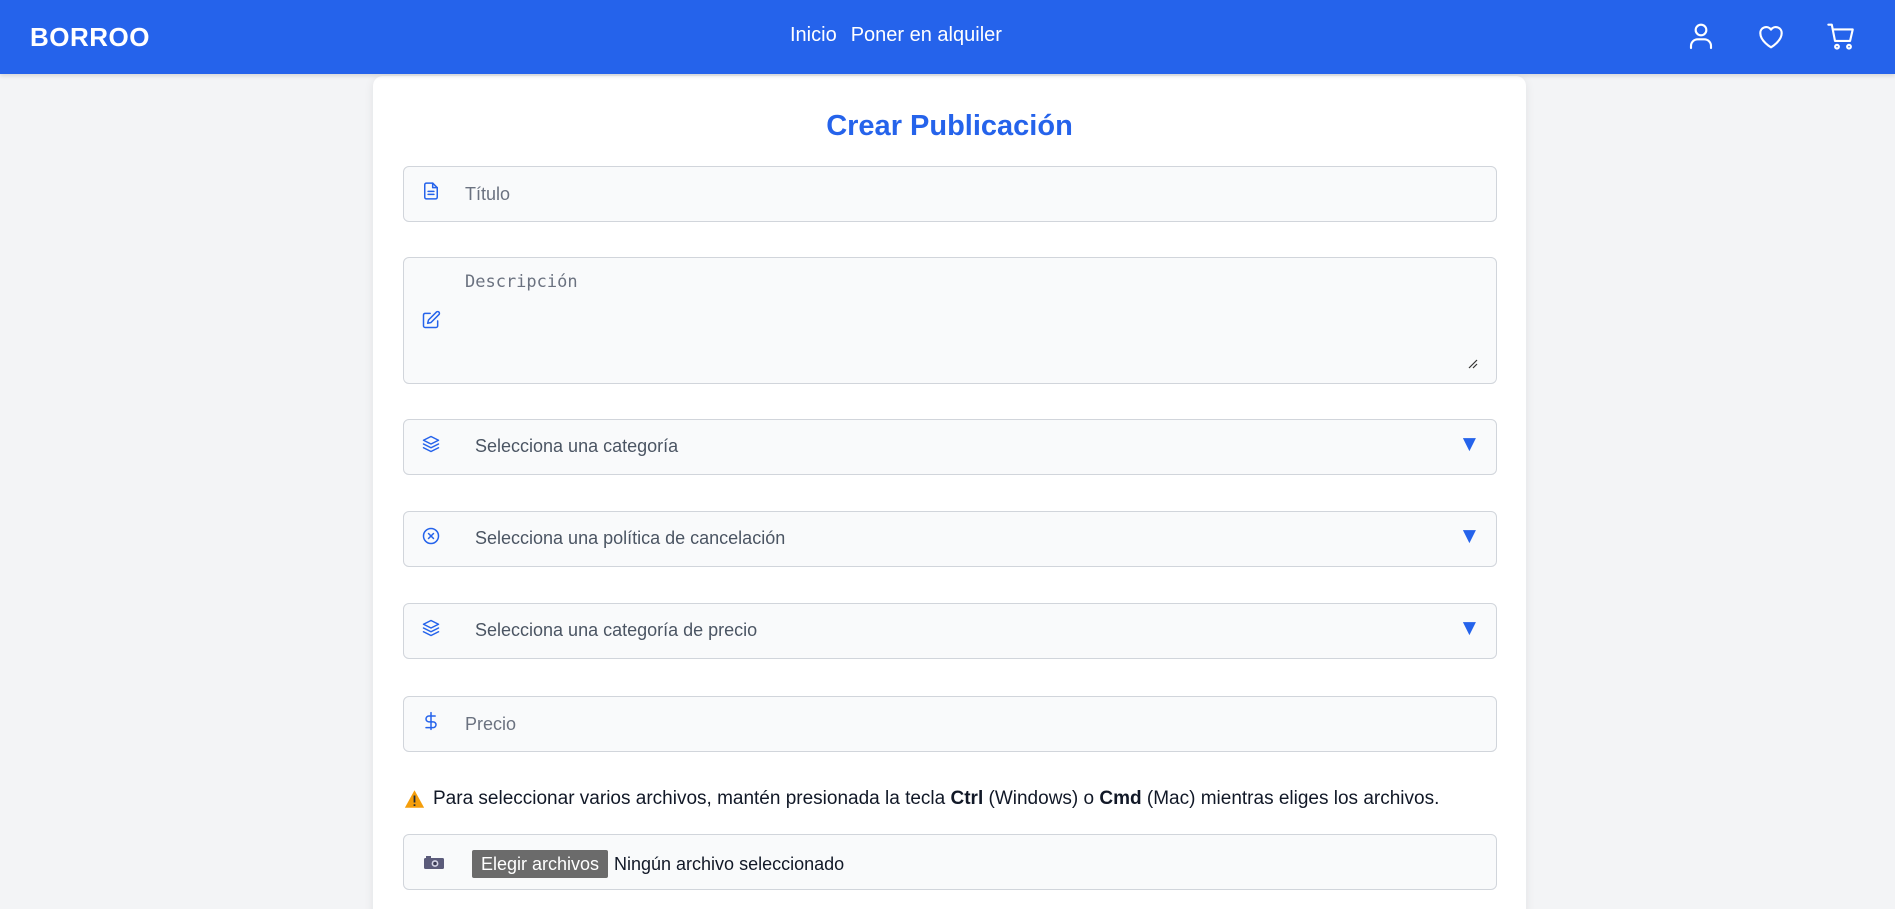 This screenshot has height=909, width=1895. I want to click on nav-link-inicio: Inicio, so click(813, 35).